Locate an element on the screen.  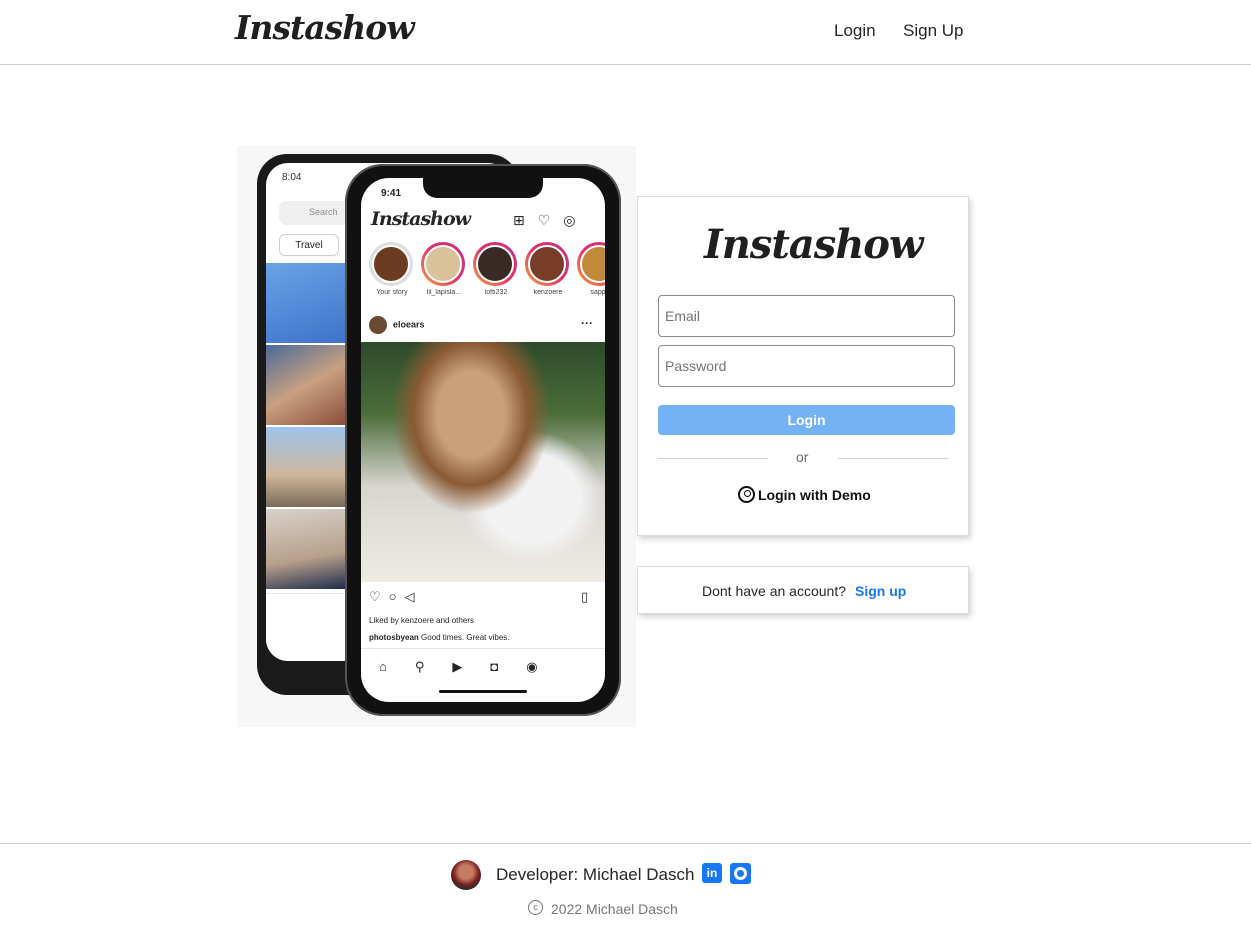
copyright-icon: c is located at coordinates (535, 907).